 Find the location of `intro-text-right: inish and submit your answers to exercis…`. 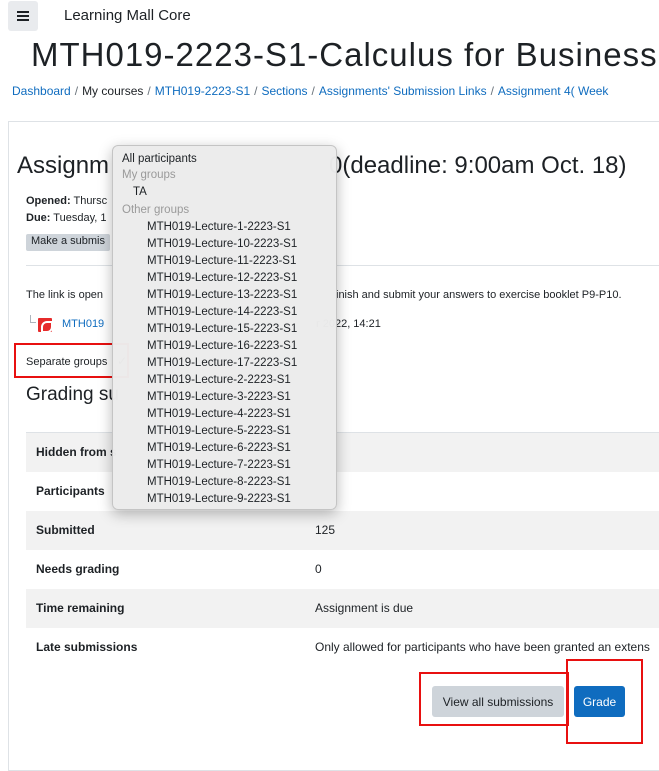

intro-text-right: inish and submit your answers to exercis… is located at coordinates (479, 295).